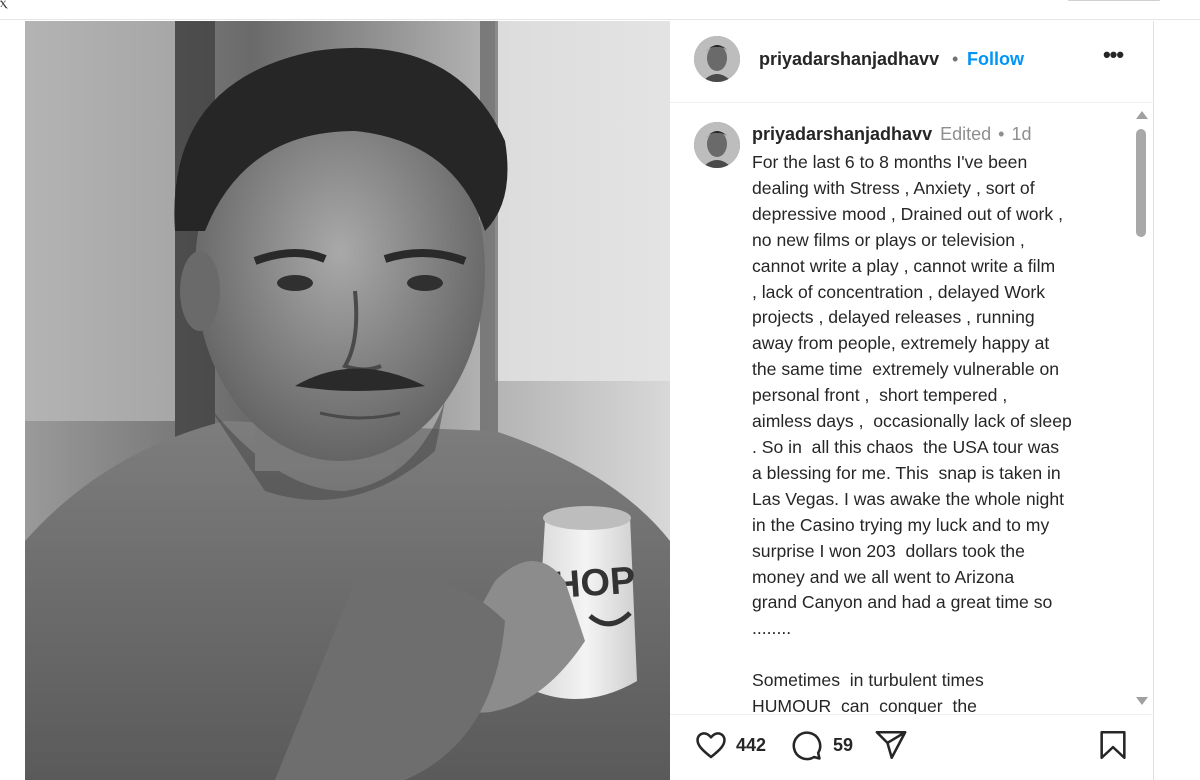  I want to click on caption-line: depressive mood , Drained out of work ,, so click(907, 213).